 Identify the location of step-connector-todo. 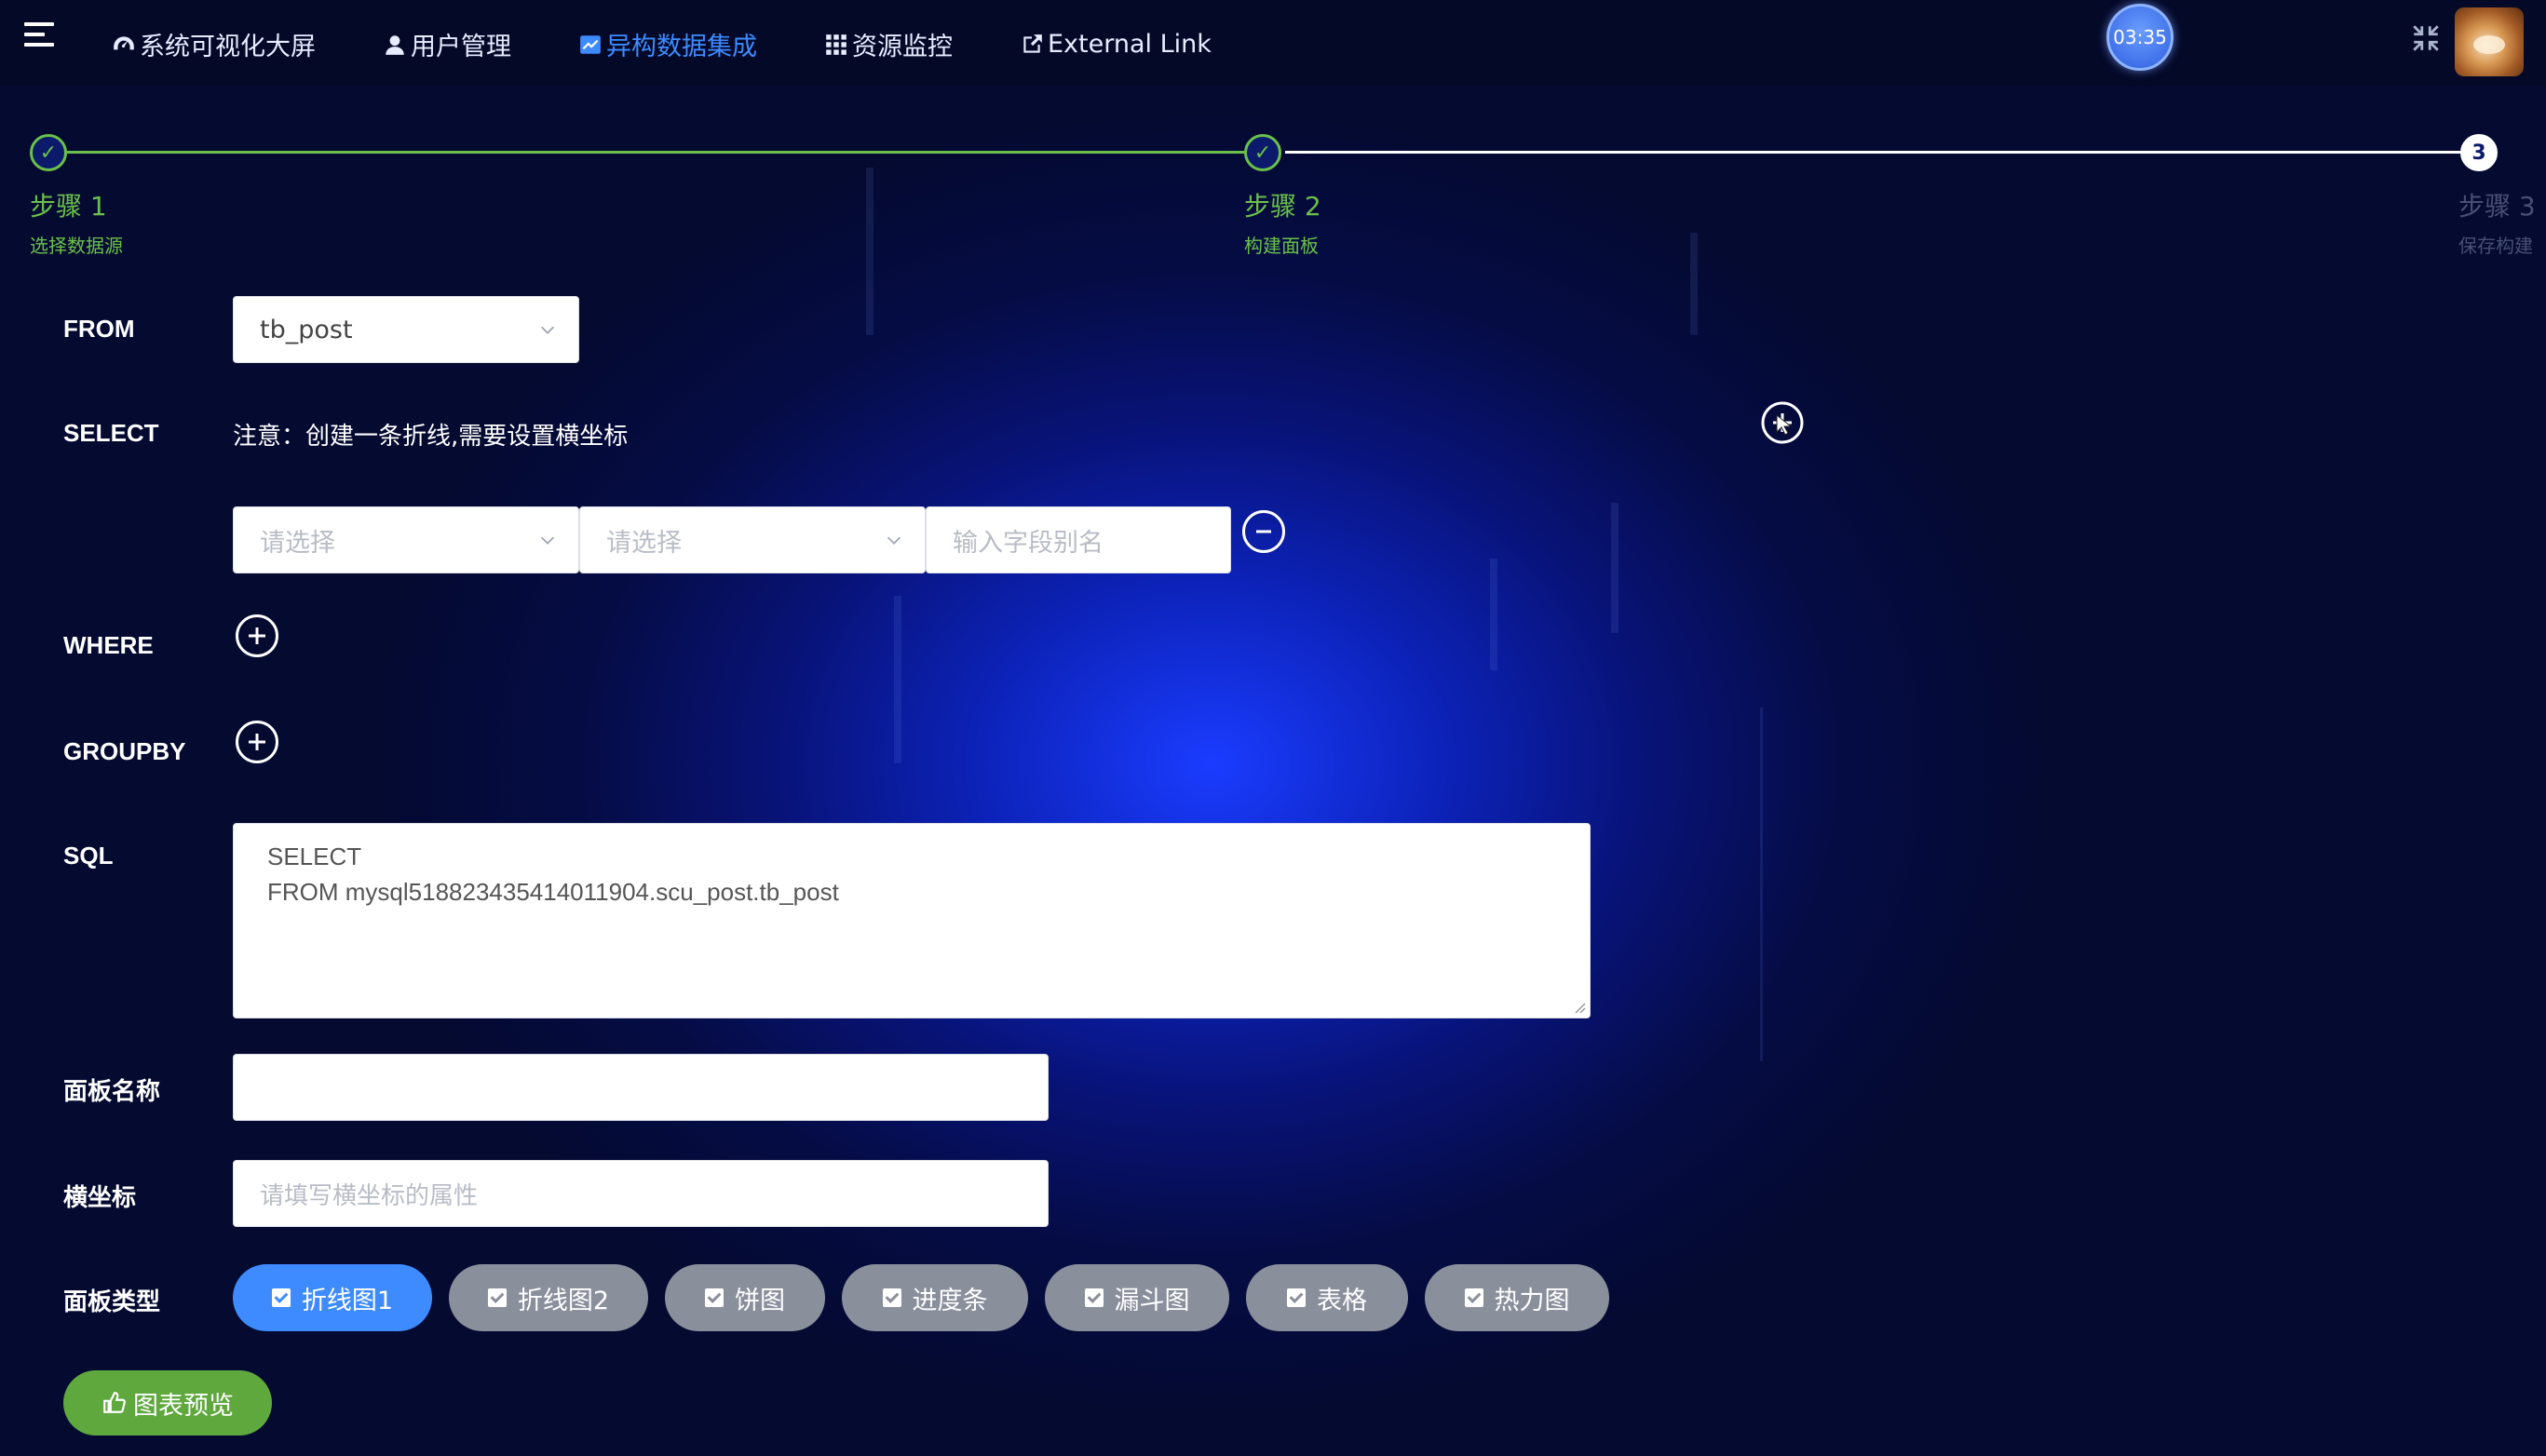
(1872, 152).